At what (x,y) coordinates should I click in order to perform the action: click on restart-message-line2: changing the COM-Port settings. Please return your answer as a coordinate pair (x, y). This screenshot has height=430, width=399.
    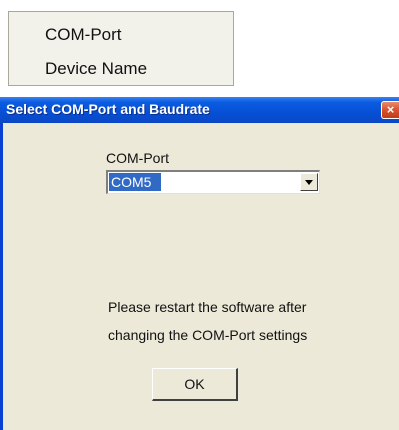
    Looking at the image, I should click on (208, 335).